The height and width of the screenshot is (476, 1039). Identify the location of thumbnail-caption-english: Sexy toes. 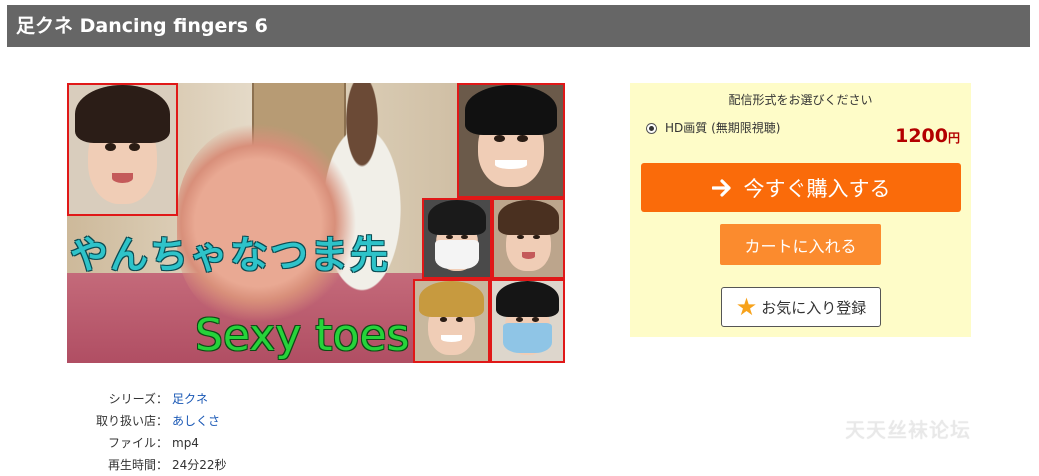
(302, 335).